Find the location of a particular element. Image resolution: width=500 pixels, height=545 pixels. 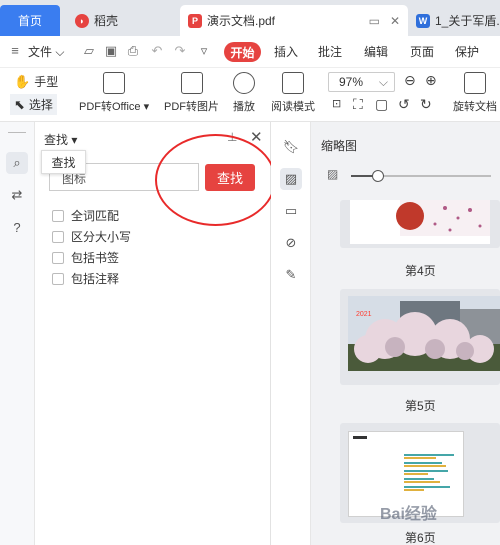

fit-width-icon: ▢ is located at coordinates (381, 104).